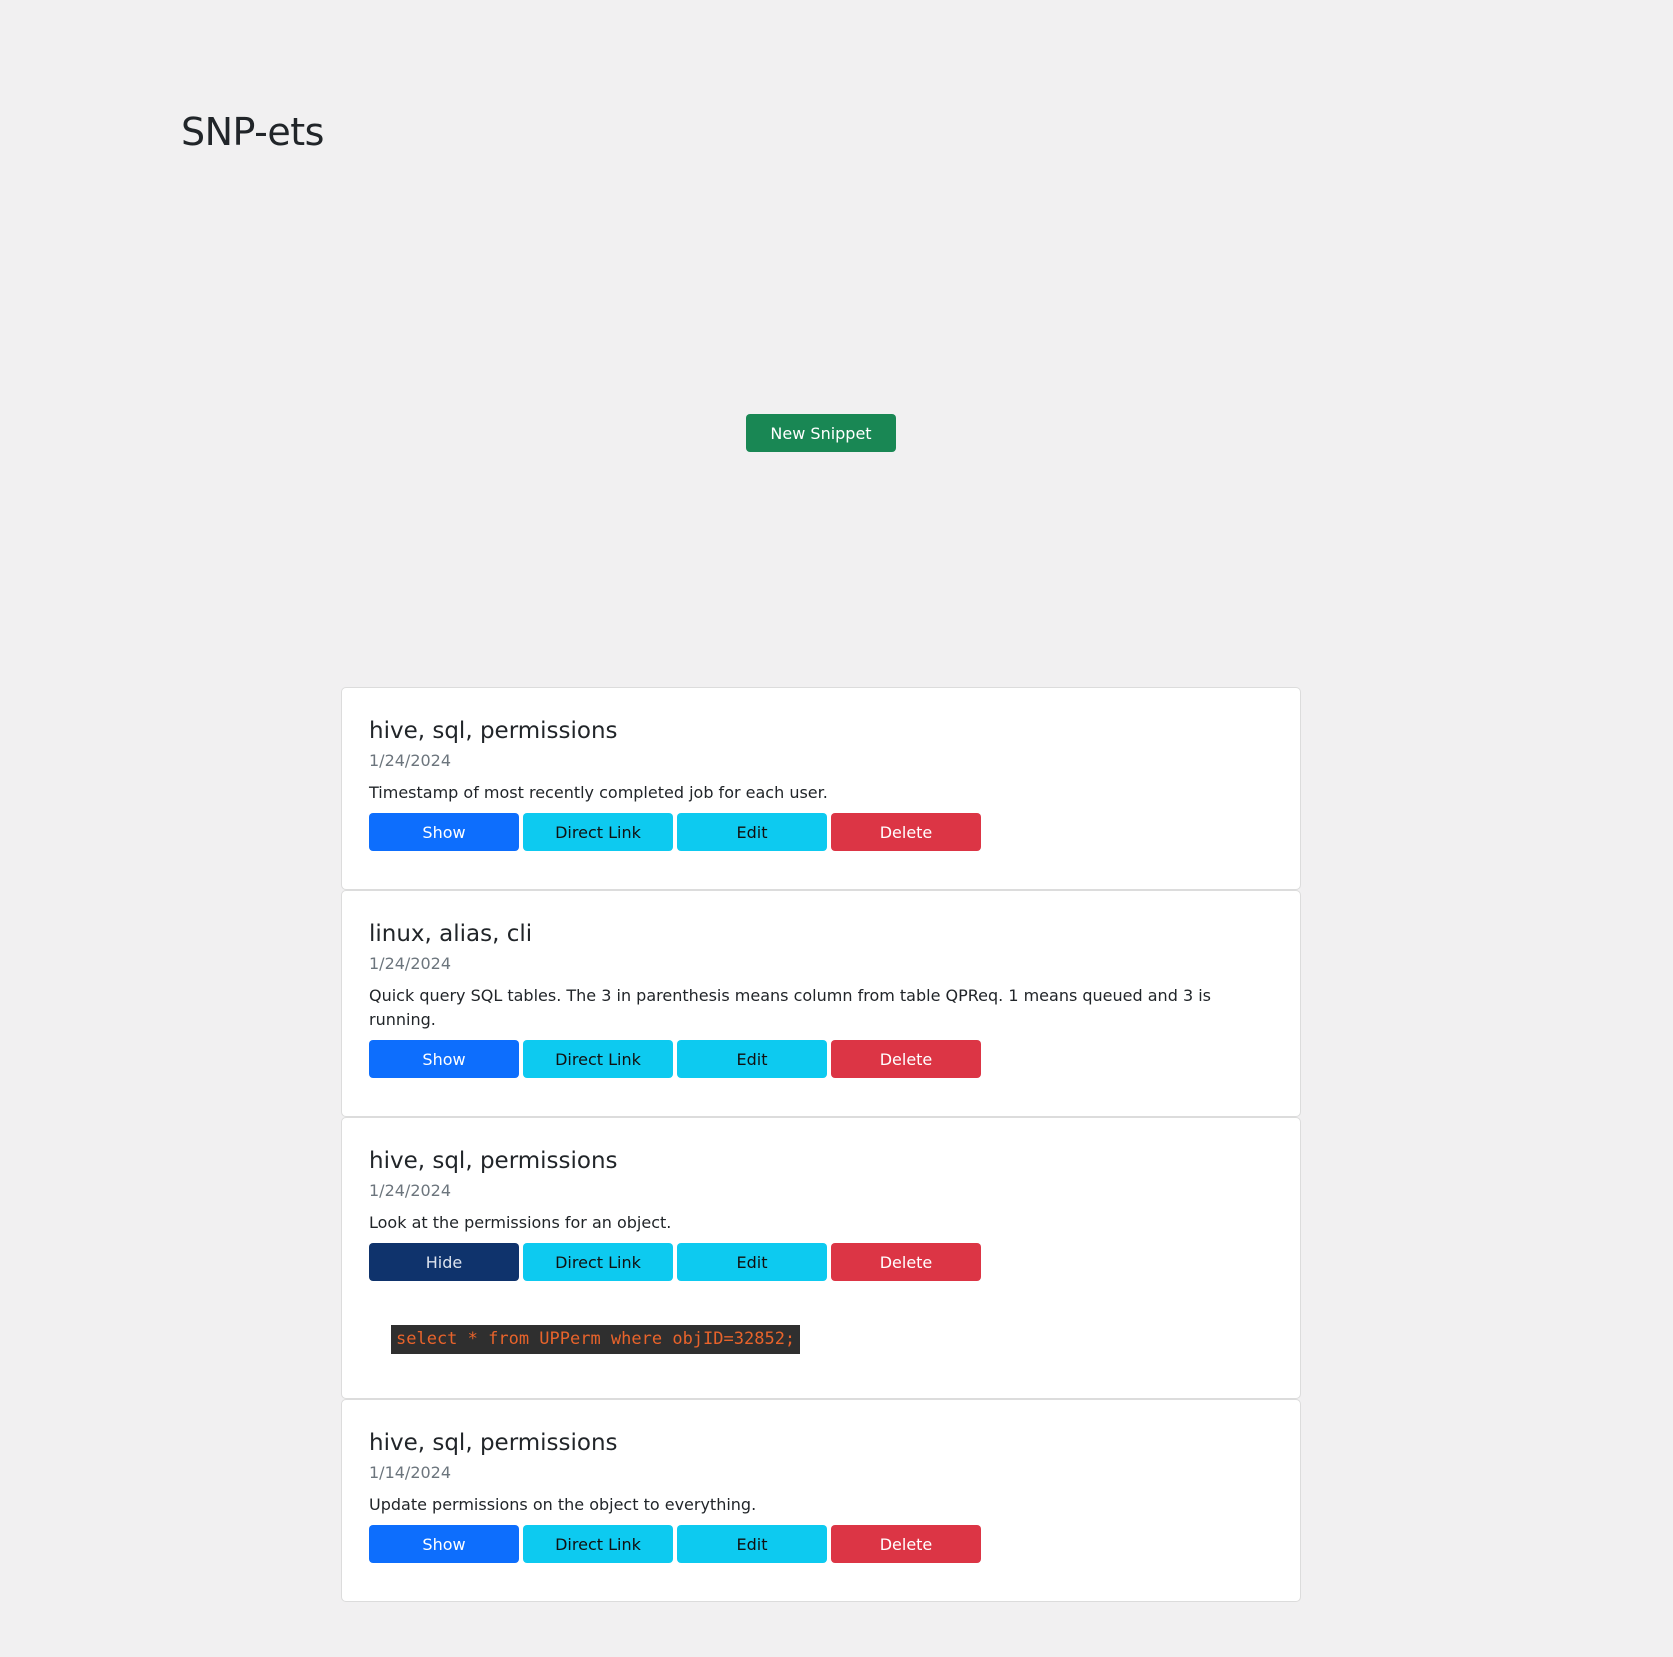 The image size is (1673, 1657). I want to click on snippet-actions: Hide Direct Link Edit Delete, so click(821, 1262).